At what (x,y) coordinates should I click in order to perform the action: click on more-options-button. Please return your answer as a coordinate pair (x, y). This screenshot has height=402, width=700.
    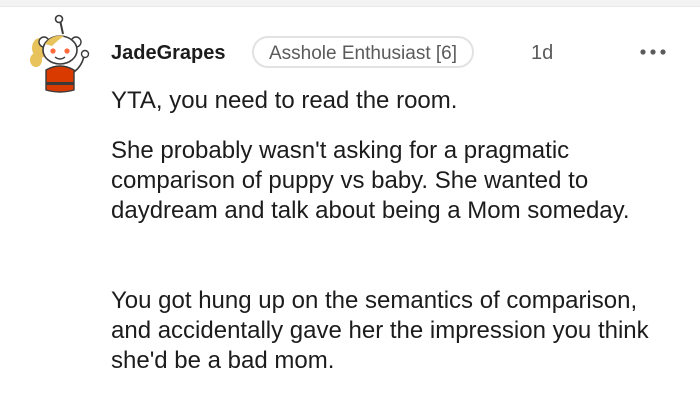
    Looking at the image, I should click on (653, 52).